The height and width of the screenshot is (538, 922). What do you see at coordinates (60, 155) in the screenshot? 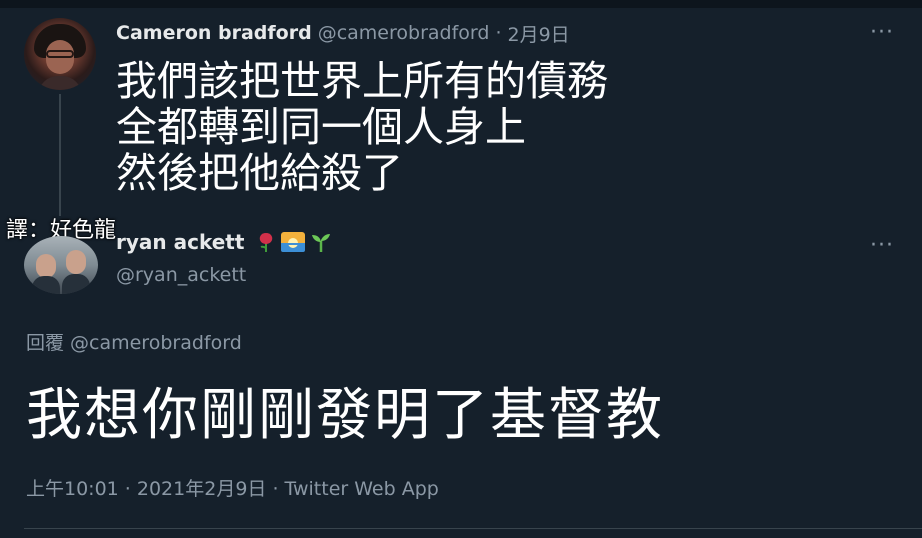
I see `thread-connector-line` at bounding box center [60, 155].